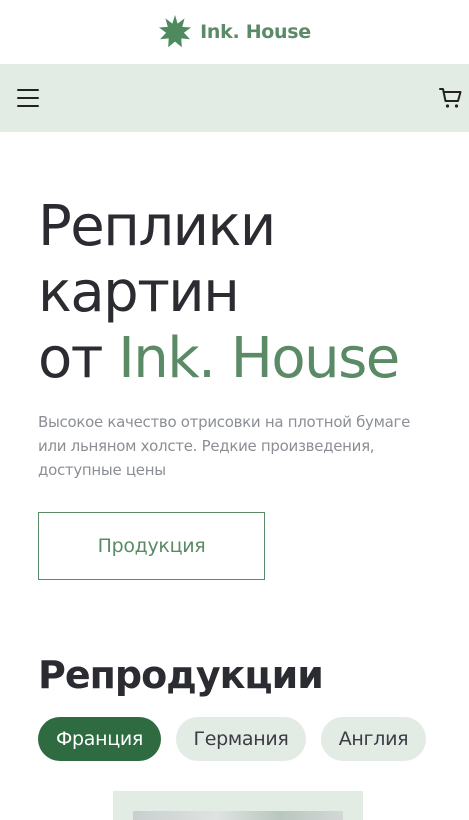  Describe the element at coordinates (451, 98) in the screenshot. I see `cart-icon` at that location.